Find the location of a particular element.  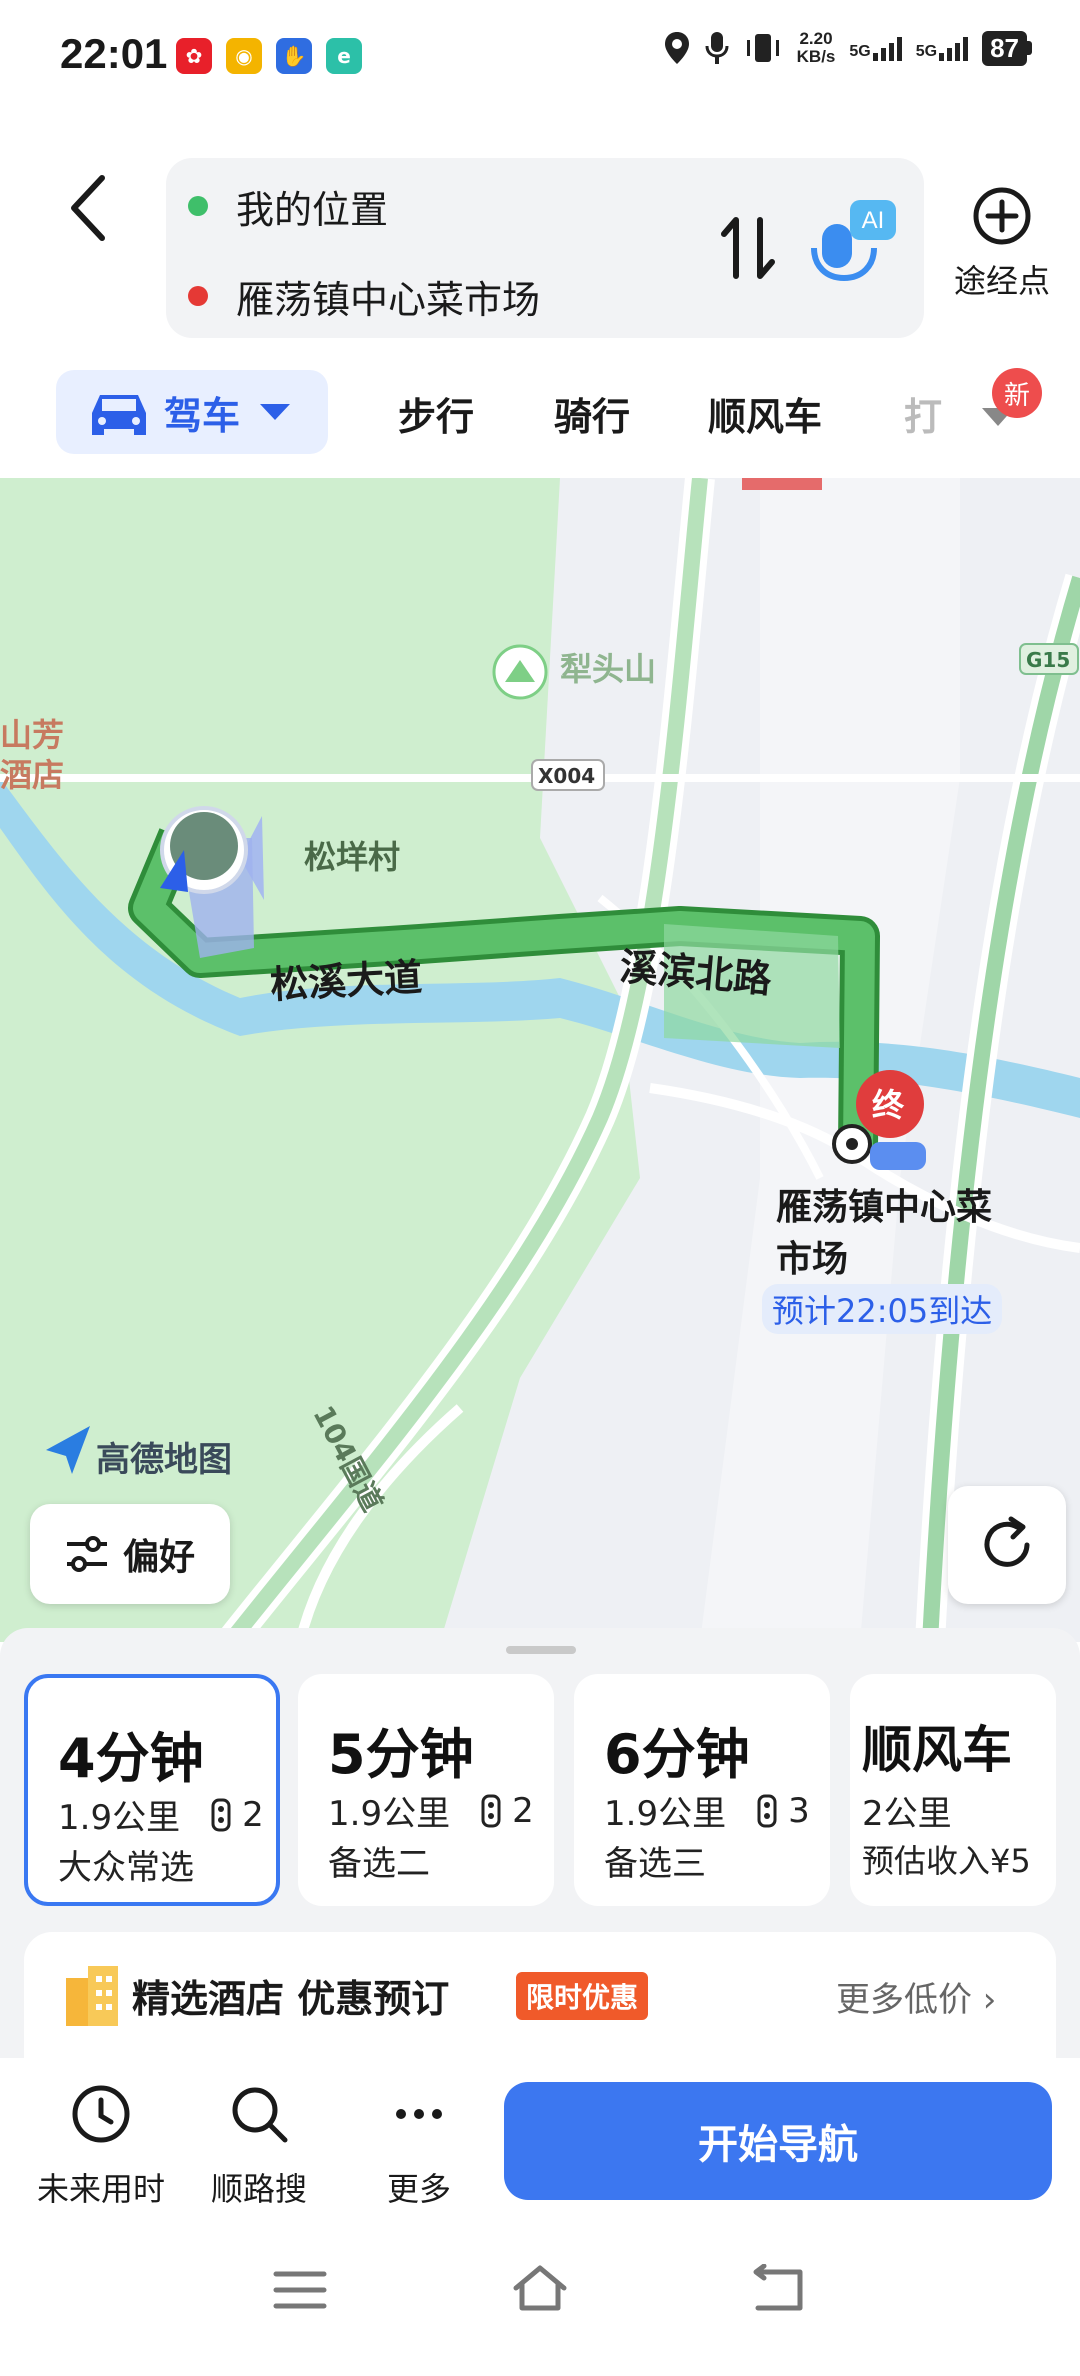

end-marker-label: 终 is located at coordinates (888, 1105).